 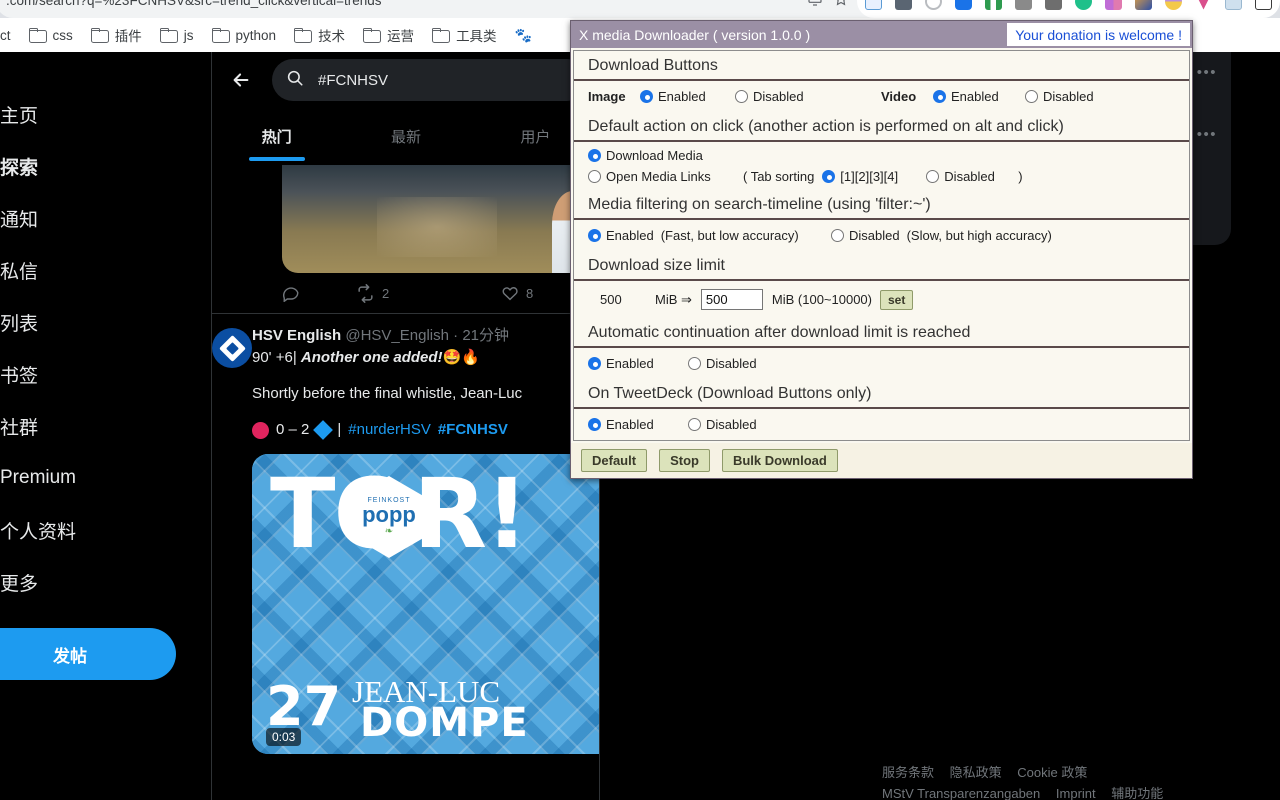 I want to click on sidebar-item-communities: 社群, so click(x=105, y=426).